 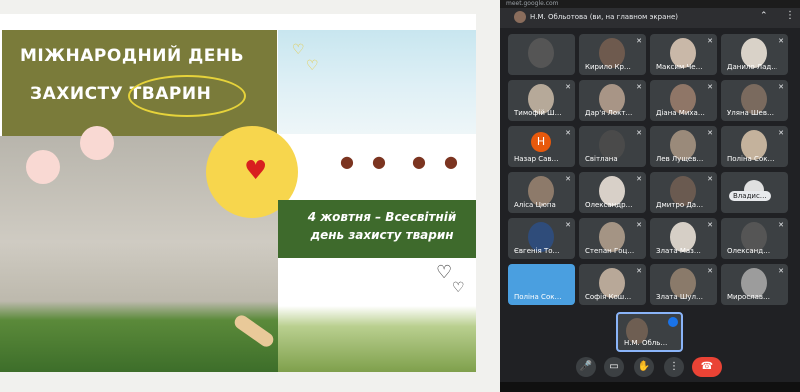 I want to click on presenter-label: Н.М. Обльотова (ви, на главном экране), so click(x=604, y=17).